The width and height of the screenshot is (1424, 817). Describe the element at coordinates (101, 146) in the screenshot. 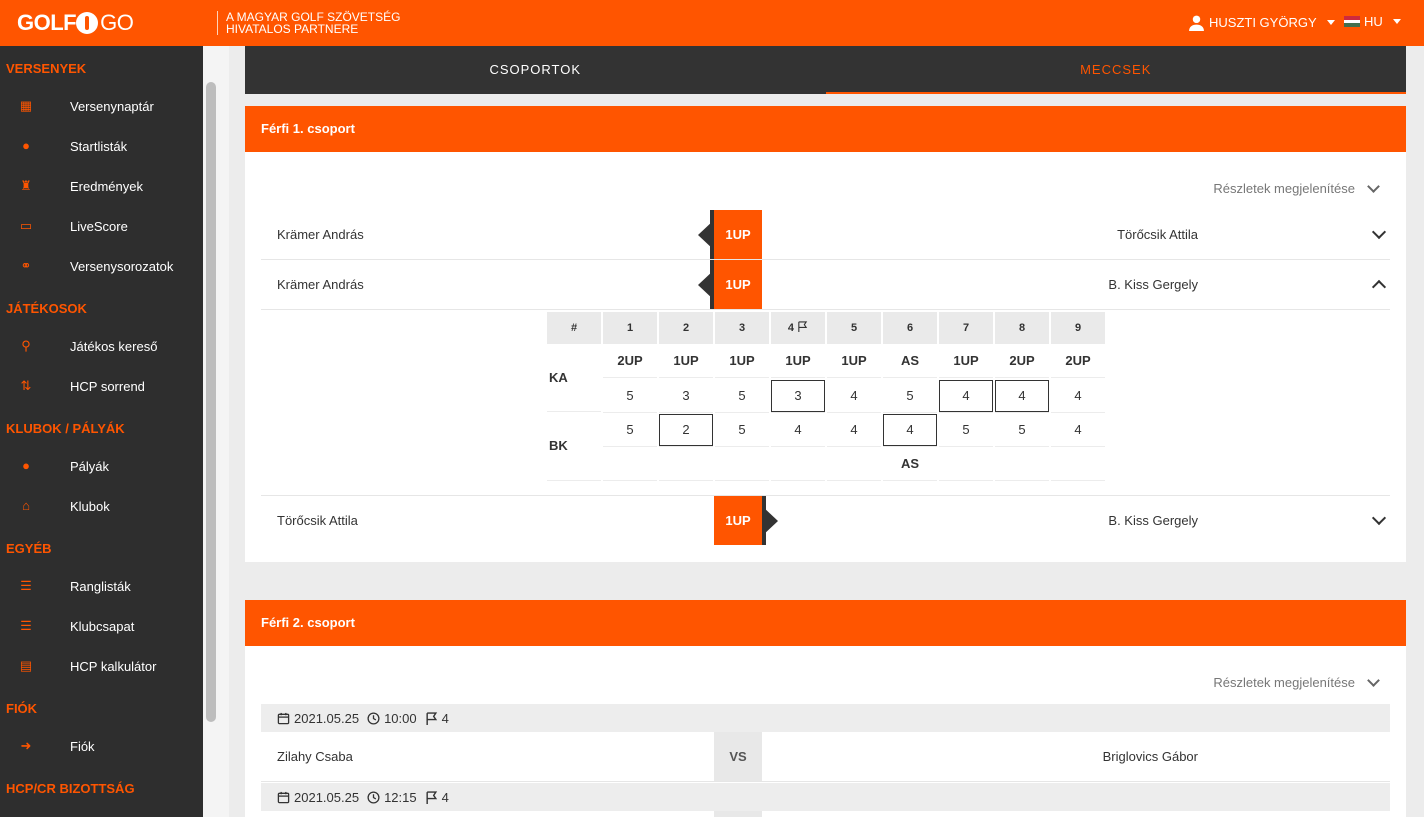

I see `sidebar-item-startlistak: ● Startlisták` at that location.